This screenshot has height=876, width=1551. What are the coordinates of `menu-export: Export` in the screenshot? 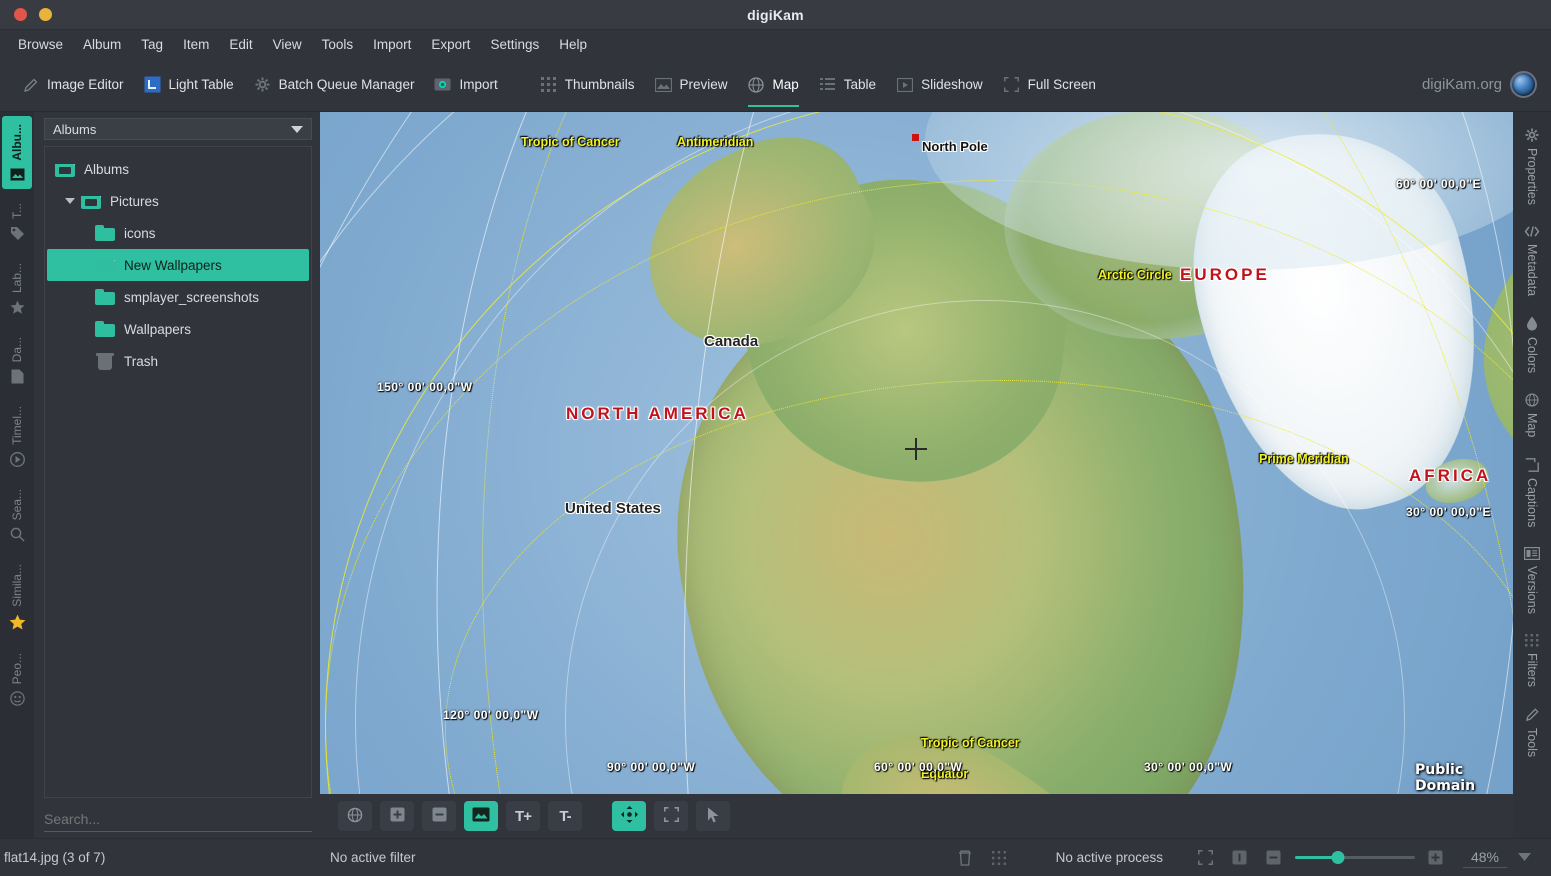 It's located at (450, 44).